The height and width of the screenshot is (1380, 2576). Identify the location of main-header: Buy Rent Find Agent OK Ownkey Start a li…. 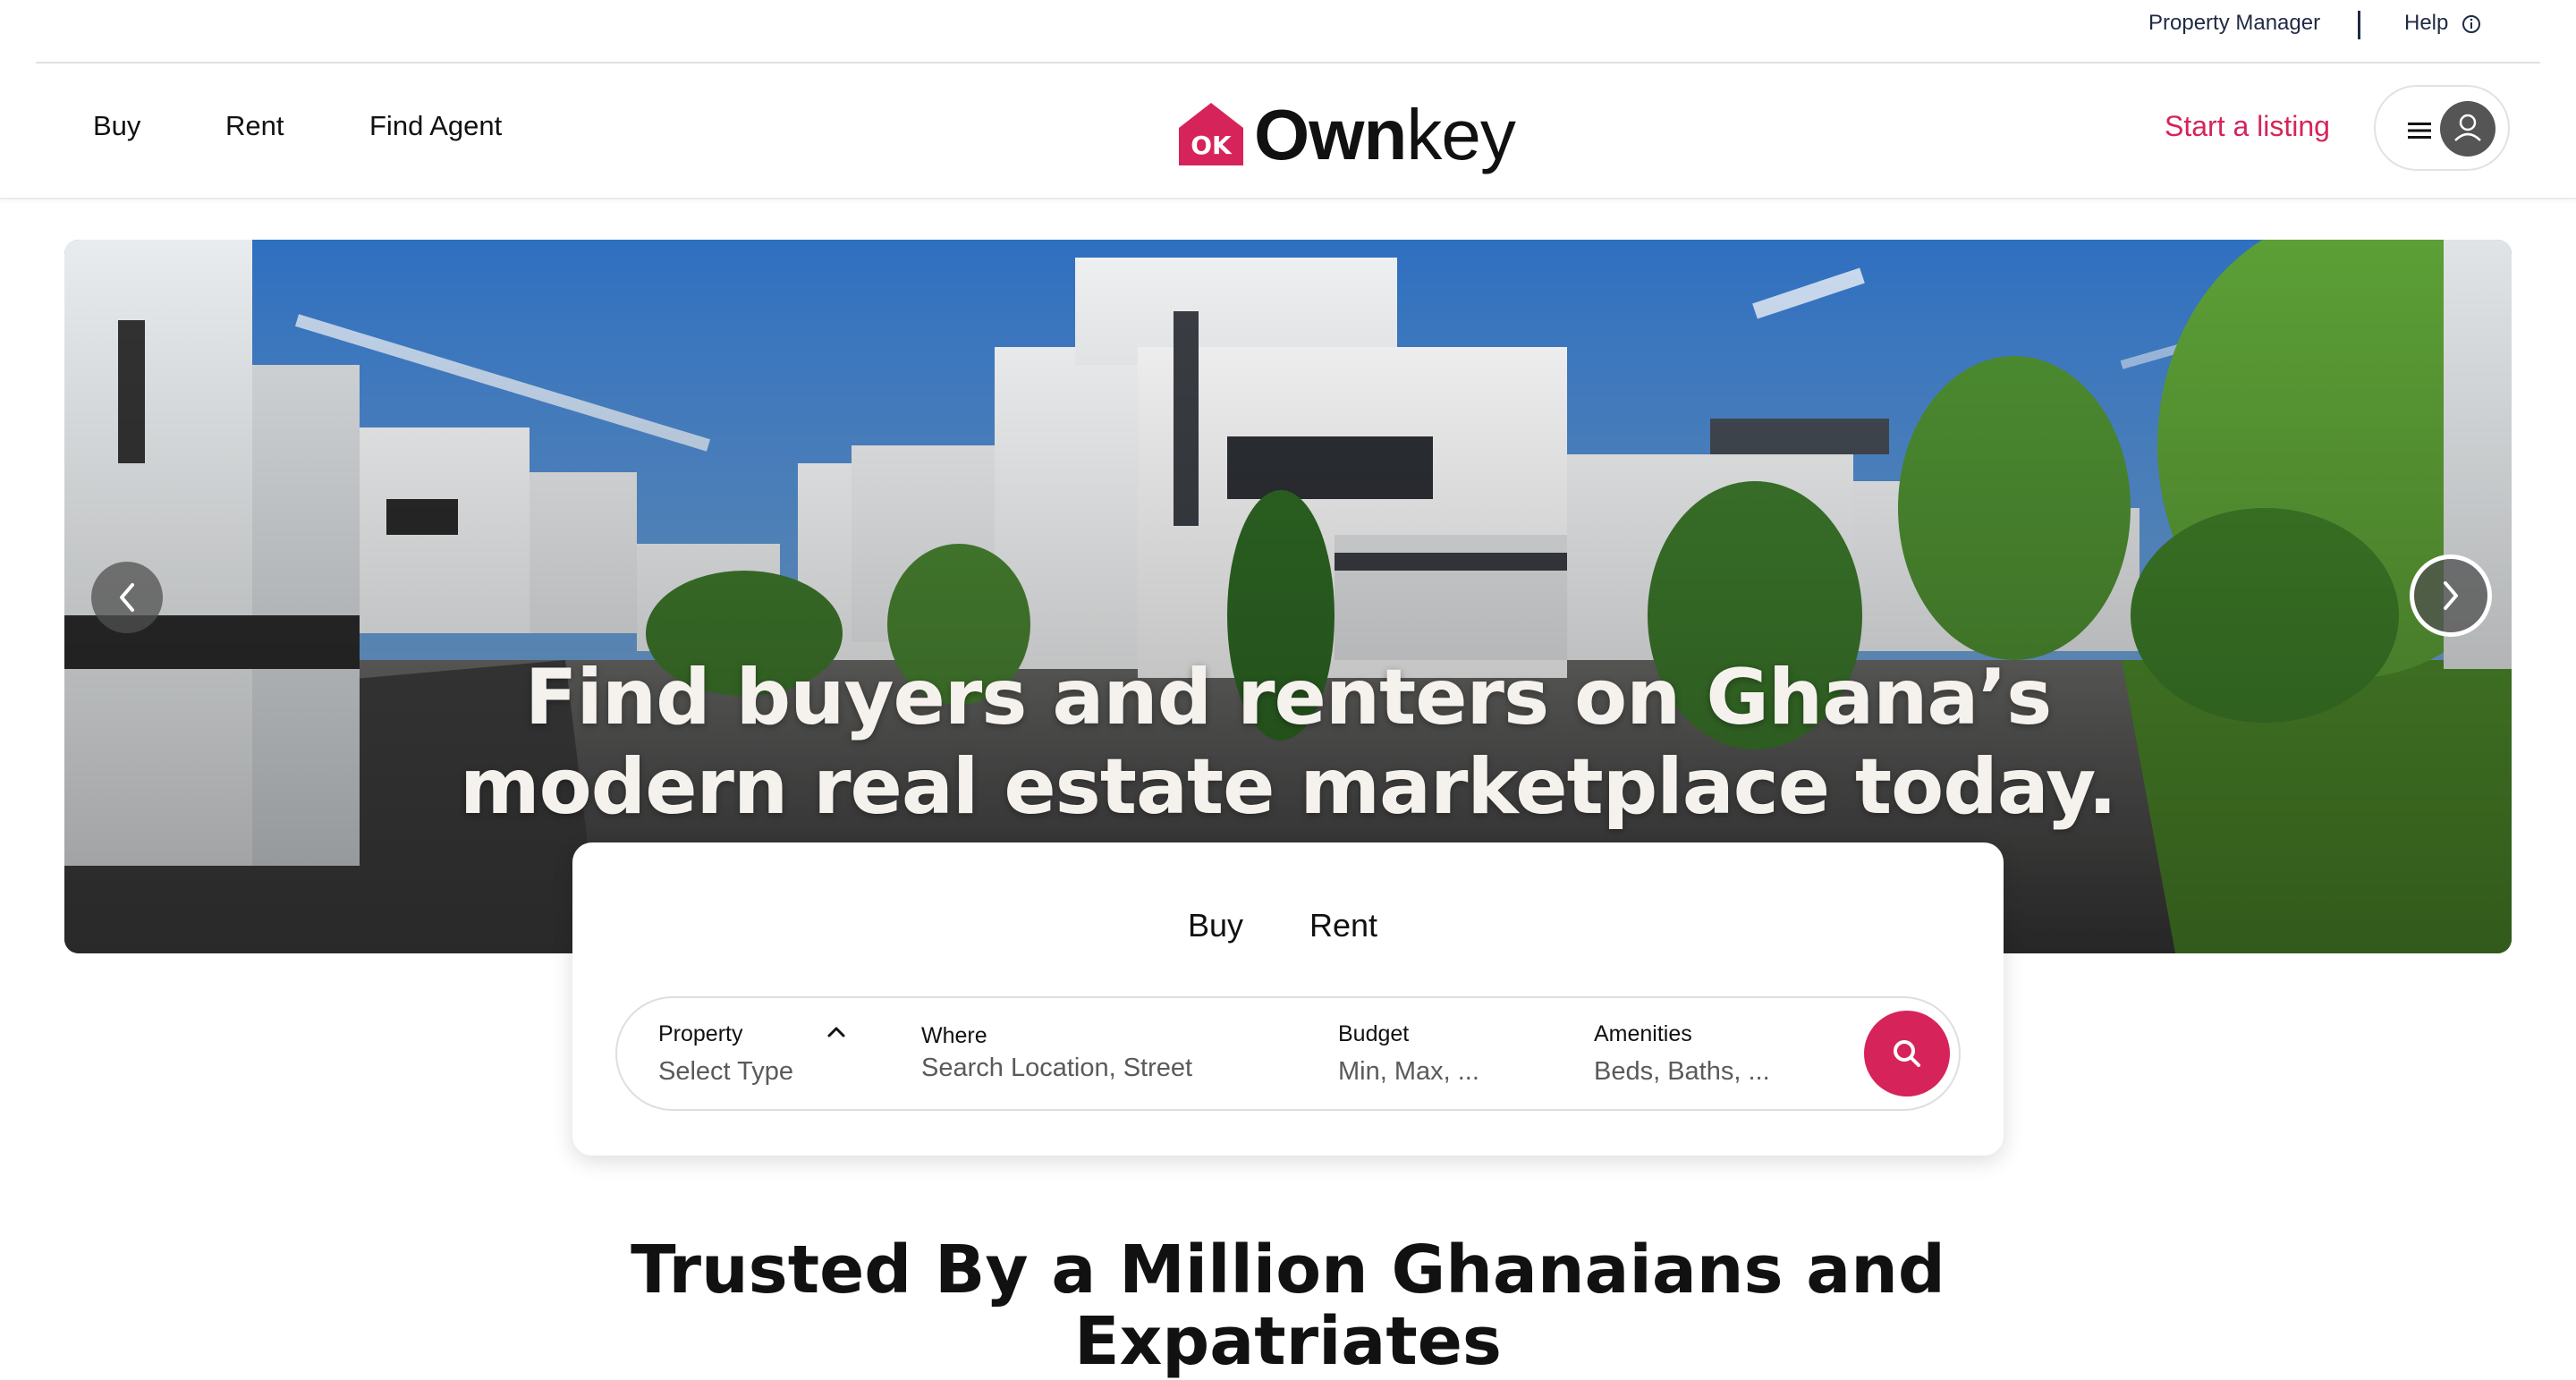
(1288, 131).